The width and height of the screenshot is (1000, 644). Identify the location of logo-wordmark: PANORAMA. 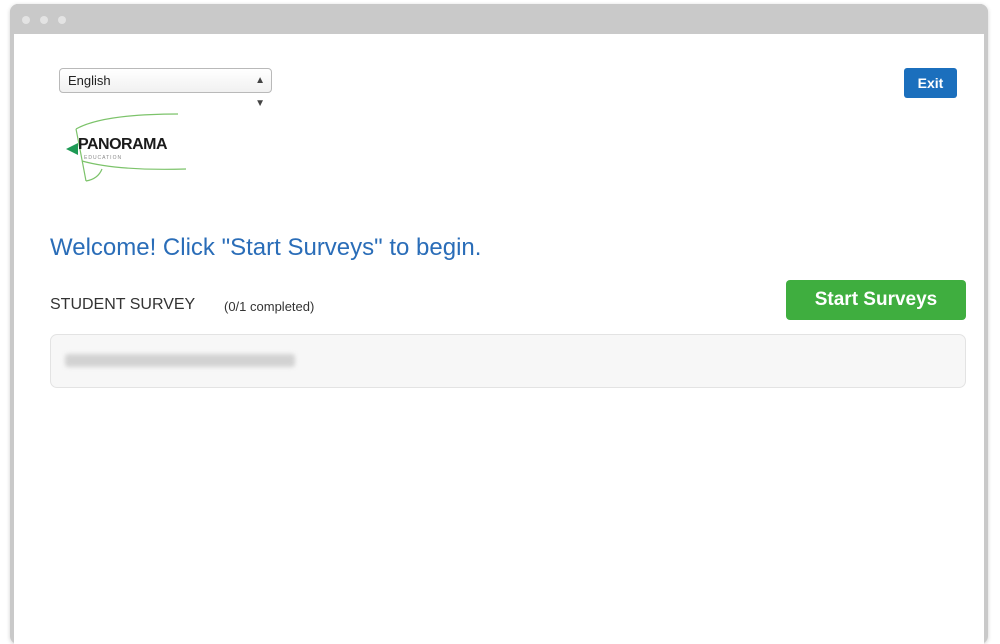
(123, 144).